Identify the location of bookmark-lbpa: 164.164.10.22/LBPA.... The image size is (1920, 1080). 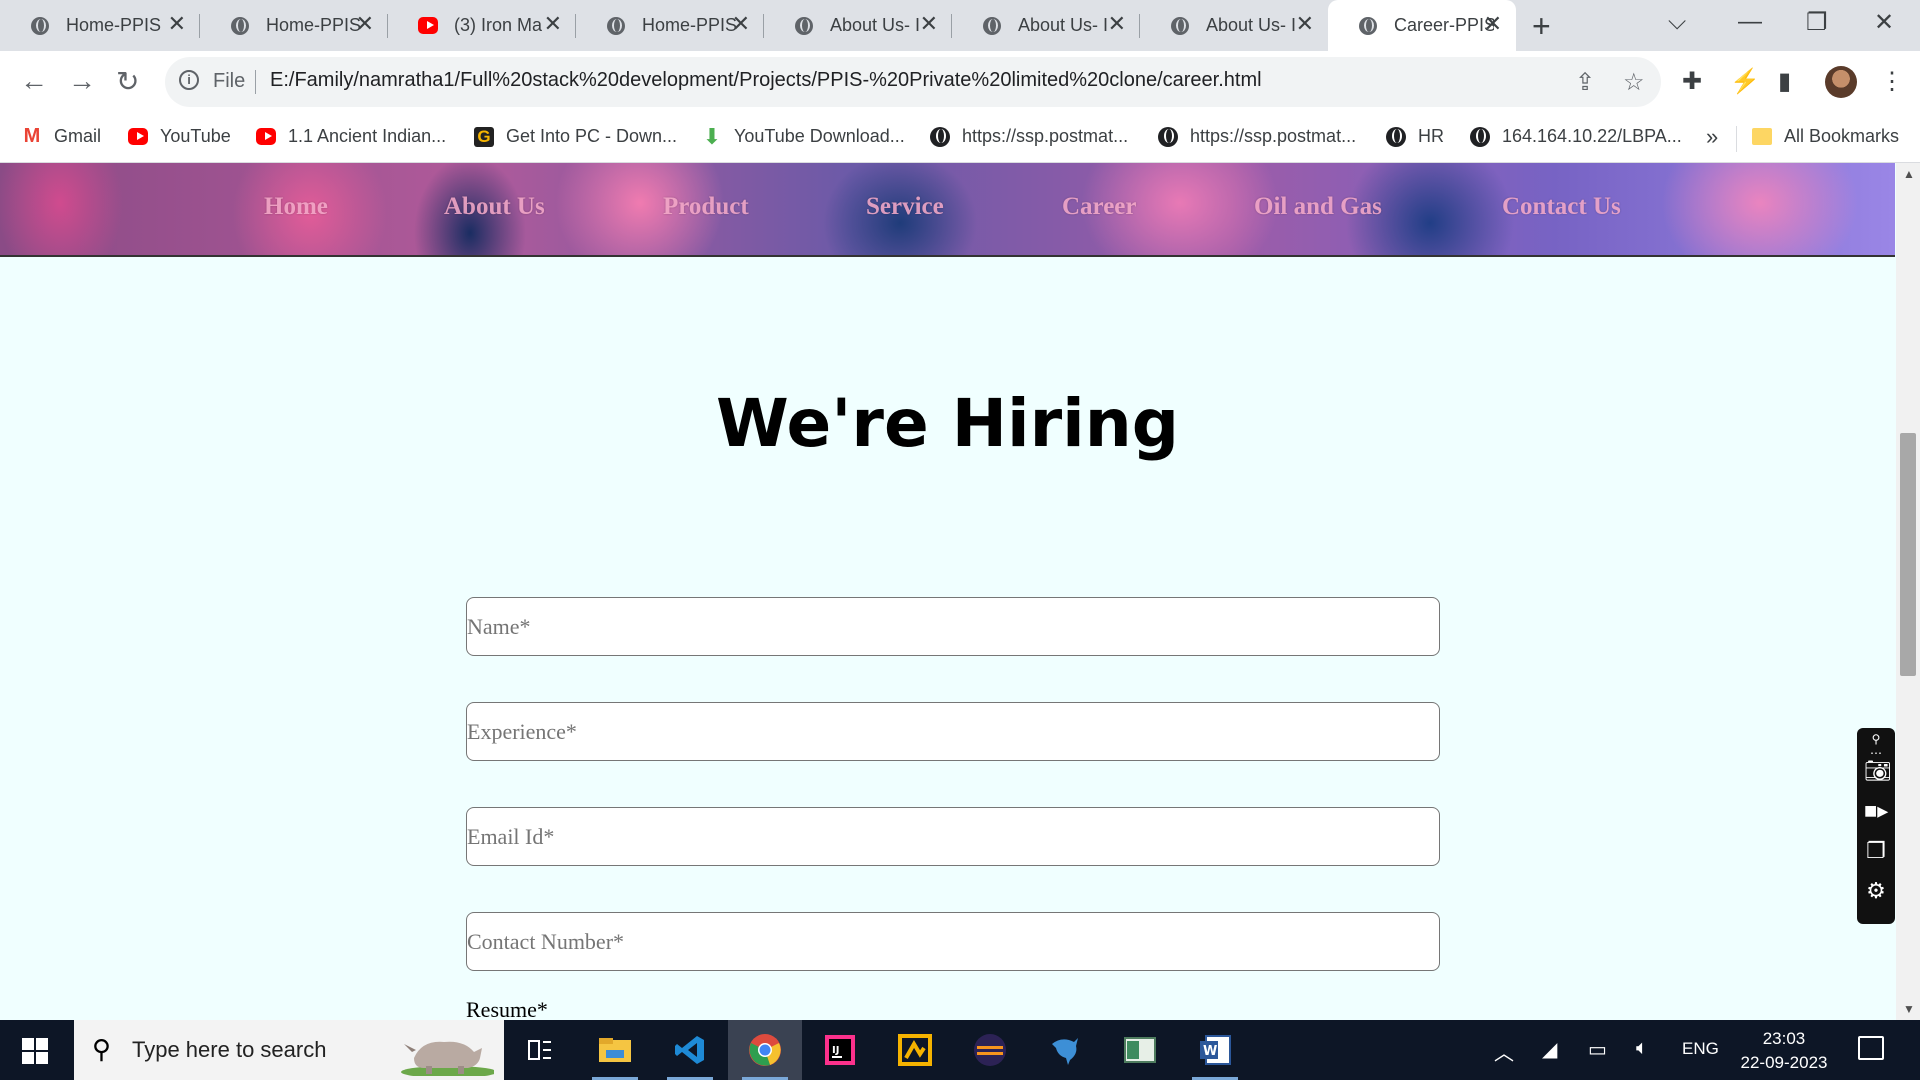
(1576, 136).